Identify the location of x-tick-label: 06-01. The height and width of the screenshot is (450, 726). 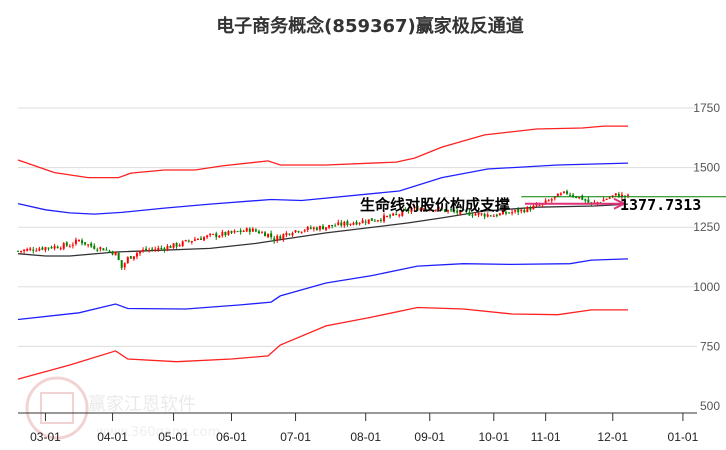
(231, 437).